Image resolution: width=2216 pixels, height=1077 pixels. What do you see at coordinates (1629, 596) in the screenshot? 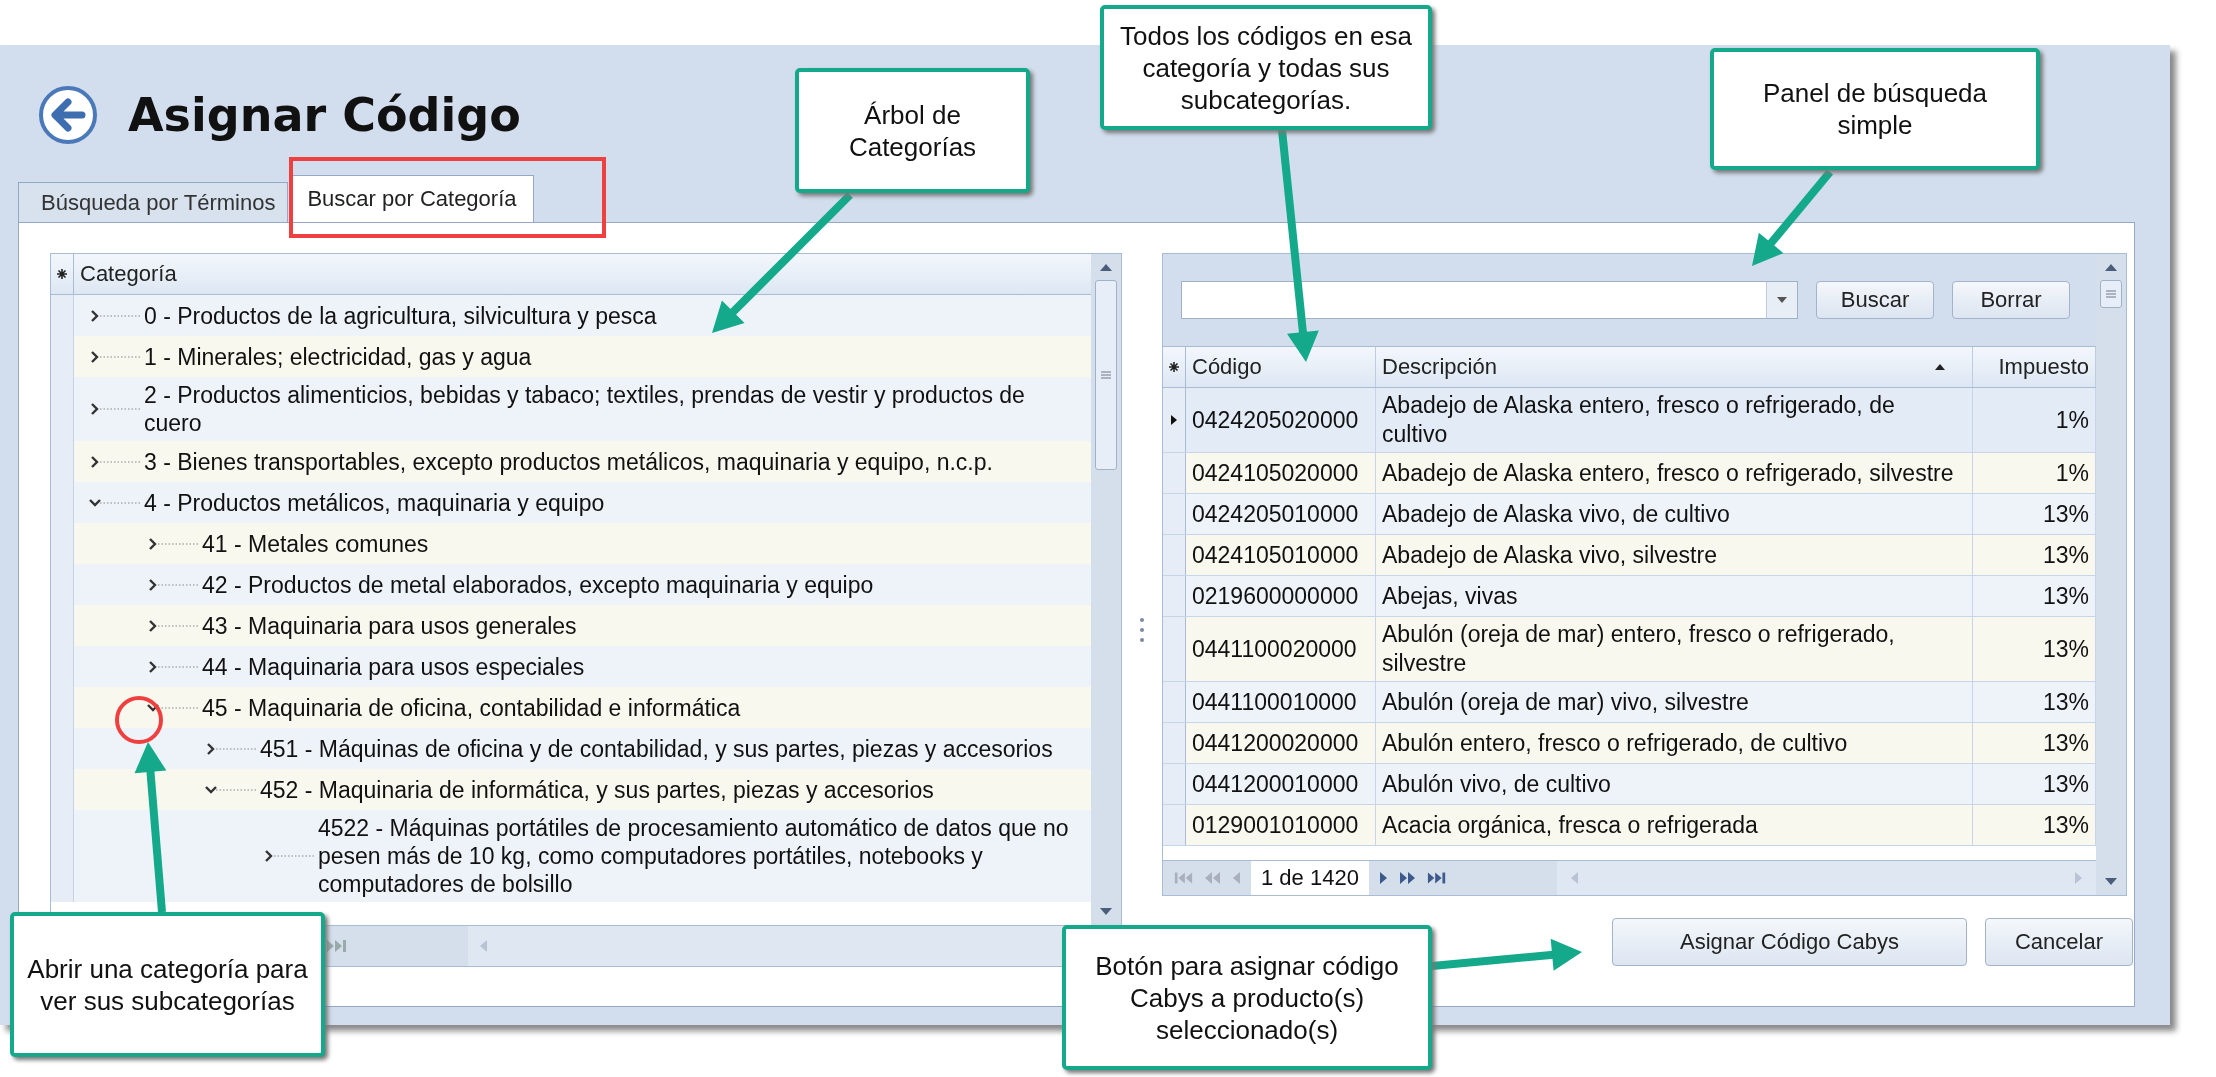
I see `grid-row: 0219600000000 Abejas, vivas 13%` at bounding box center [1629, 596].